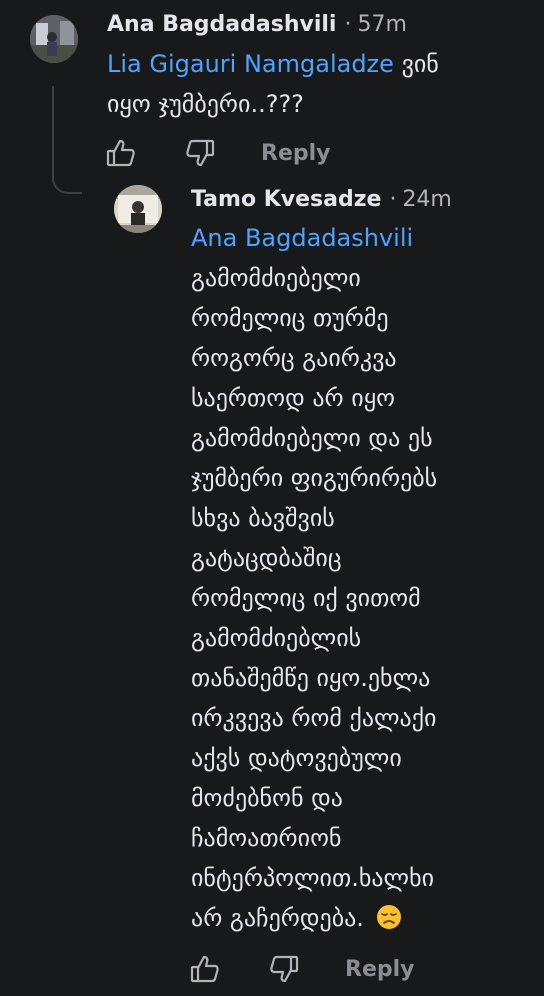 Image resolution: width=544 pixels, height=996 pixels. What do you see at coordinates (420, 64) in the screenshot?
I see `comment-text-fragment: ვინ` at bounding box center [420, 64].